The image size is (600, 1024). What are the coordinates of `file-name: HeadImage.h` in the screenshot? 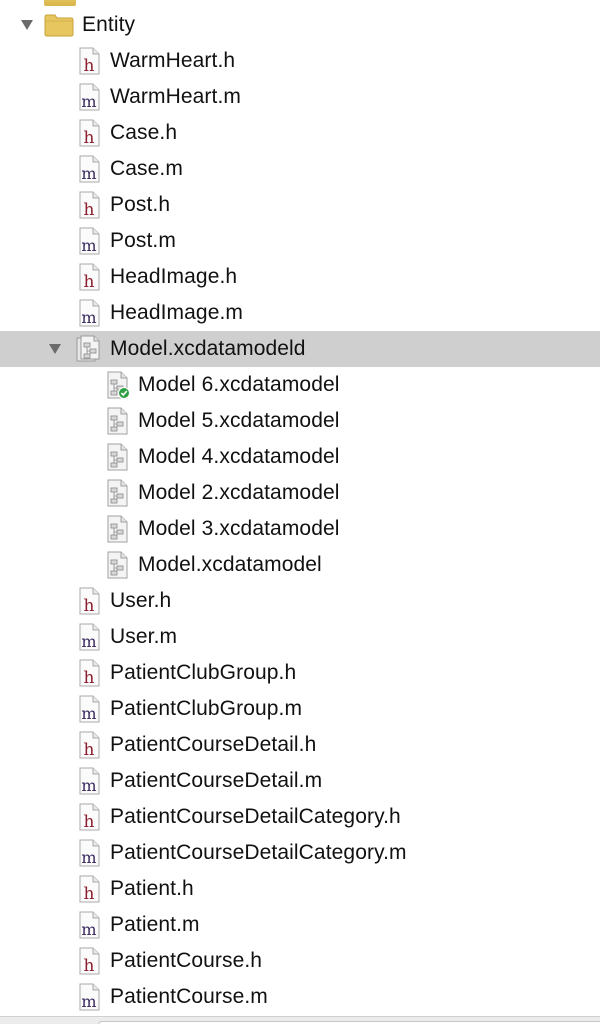 It's located at (174, 276).